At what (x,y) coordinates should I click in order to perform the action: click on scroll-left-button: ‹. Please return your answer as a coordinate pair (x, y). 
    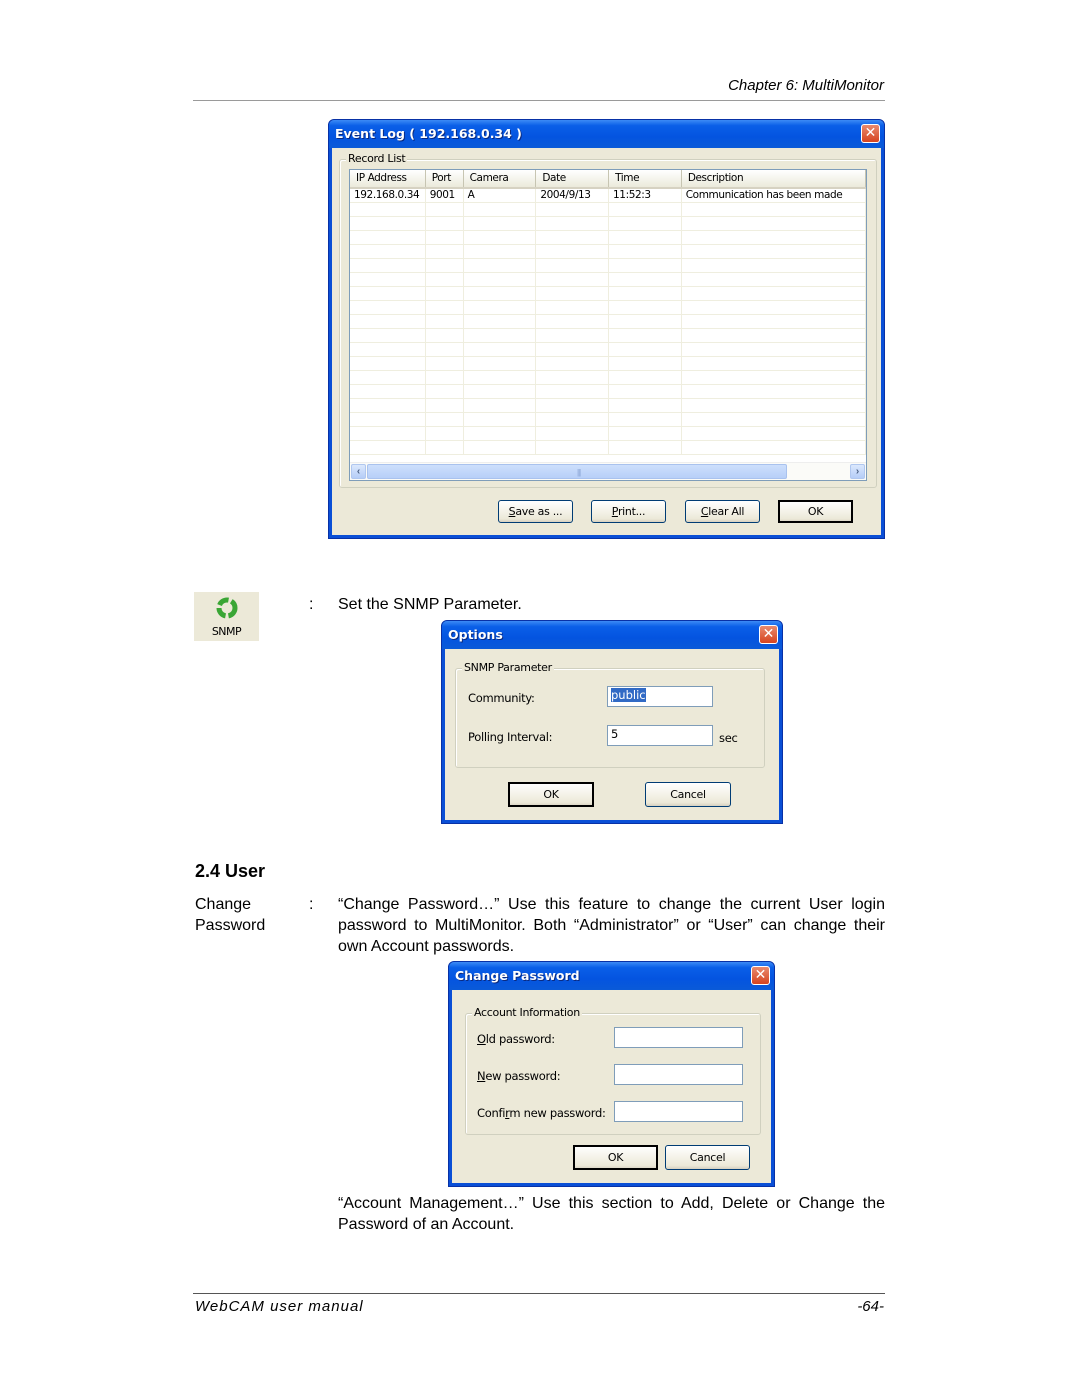
    Looking at the image, I should click on (358, 471).